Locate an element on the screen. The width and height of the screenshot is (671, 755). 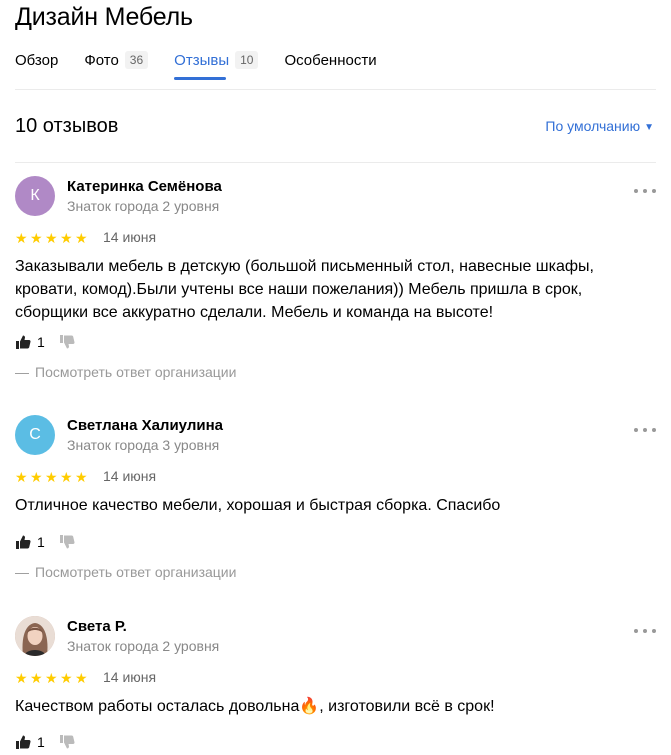
review-author: Светлана Халиулина is located at coordinates (145, 425).